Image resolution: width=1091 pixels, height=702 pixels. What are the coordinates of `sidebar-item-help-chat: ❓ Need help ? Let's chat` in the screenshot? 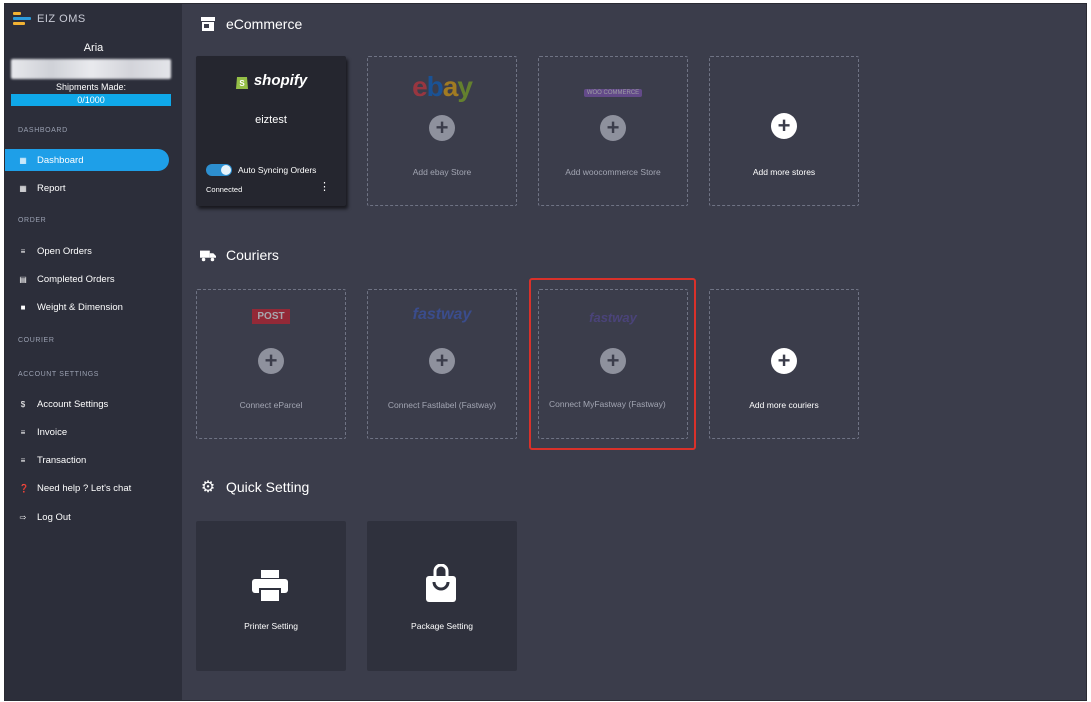 It's located at (93, 488).